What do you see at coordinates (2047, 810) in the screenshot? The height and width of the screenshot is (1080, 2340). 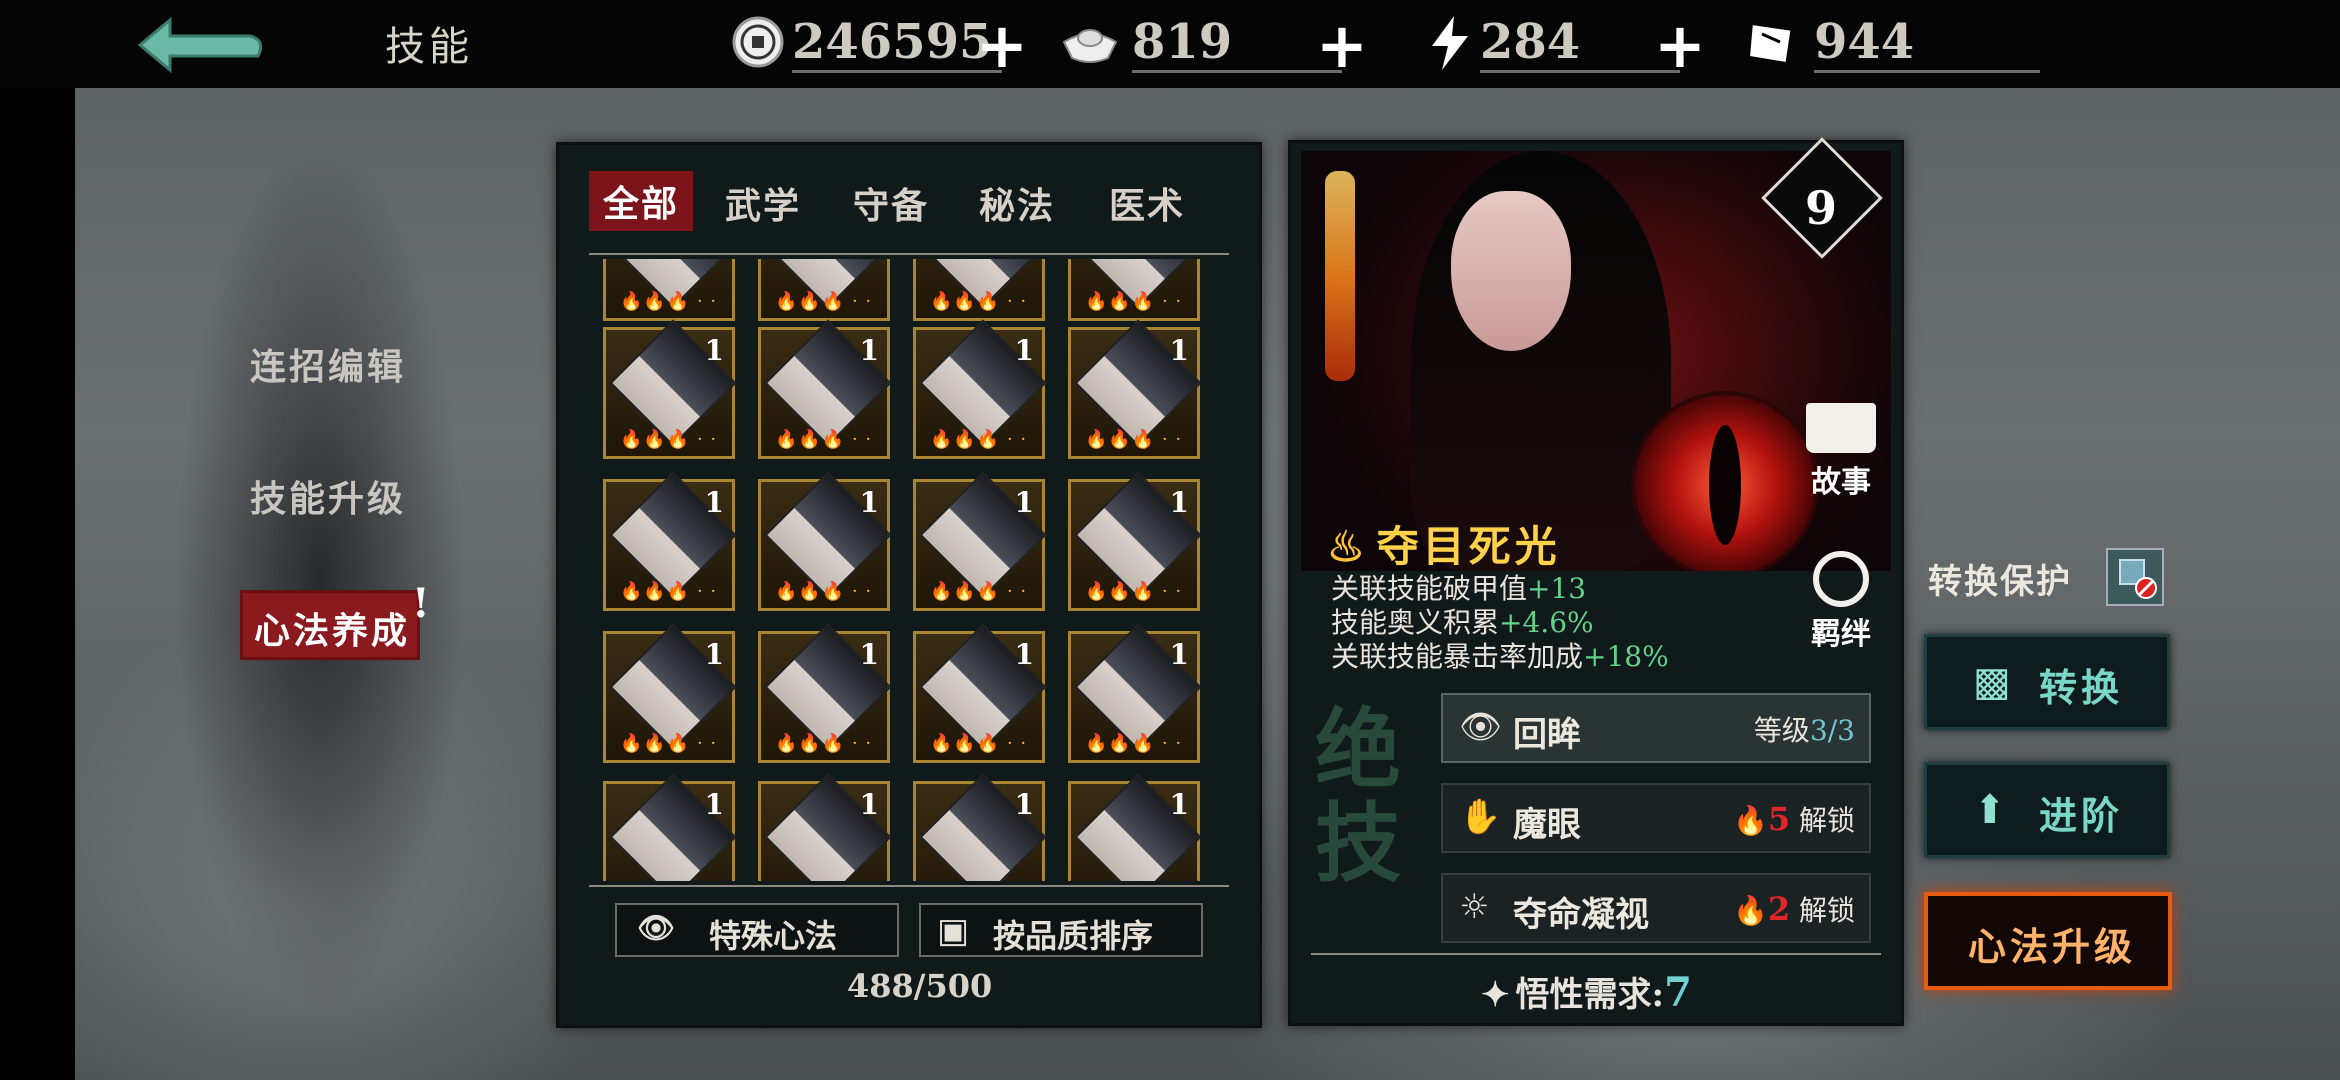 I see `advance-button: ⬆ 进阶` at bounding box center [2047, 810].